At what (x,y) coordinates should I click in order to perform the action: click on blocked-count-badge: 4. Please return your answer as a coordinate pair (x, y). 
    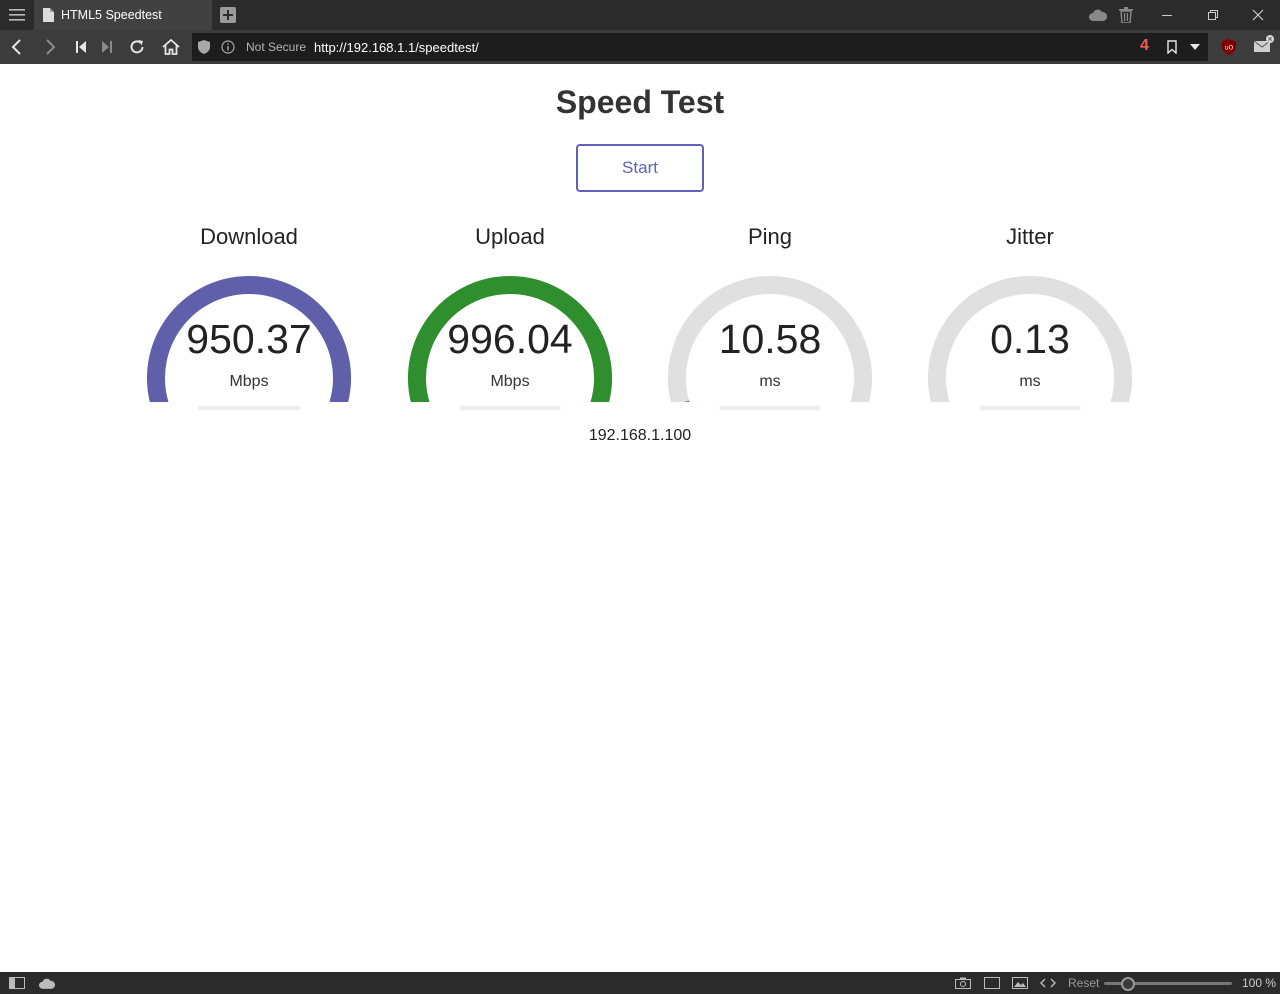
    Looking at the image, I should click on (1144, 46).